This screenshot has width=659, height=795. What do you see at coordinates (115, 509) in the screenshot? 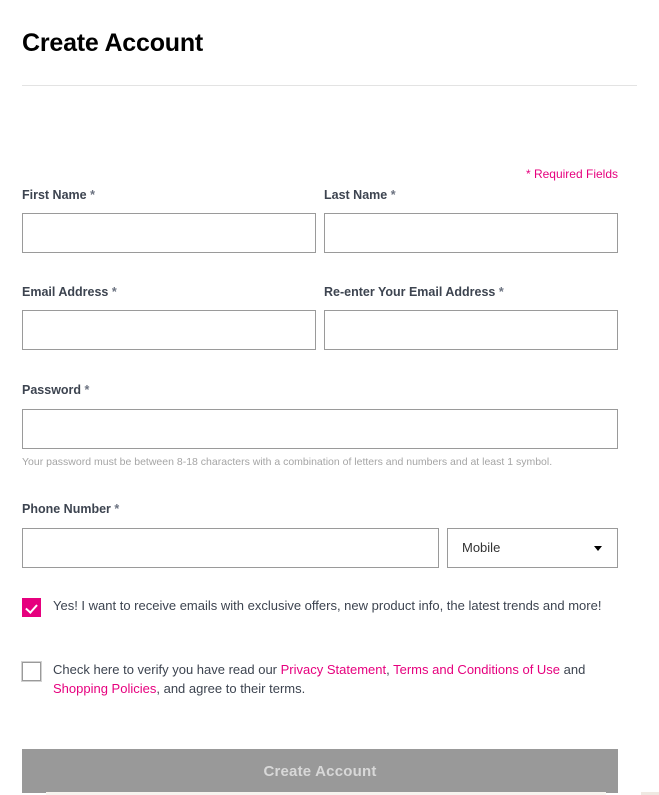
I see `phone-number-required-star: *` at bounding box center [115, 509].